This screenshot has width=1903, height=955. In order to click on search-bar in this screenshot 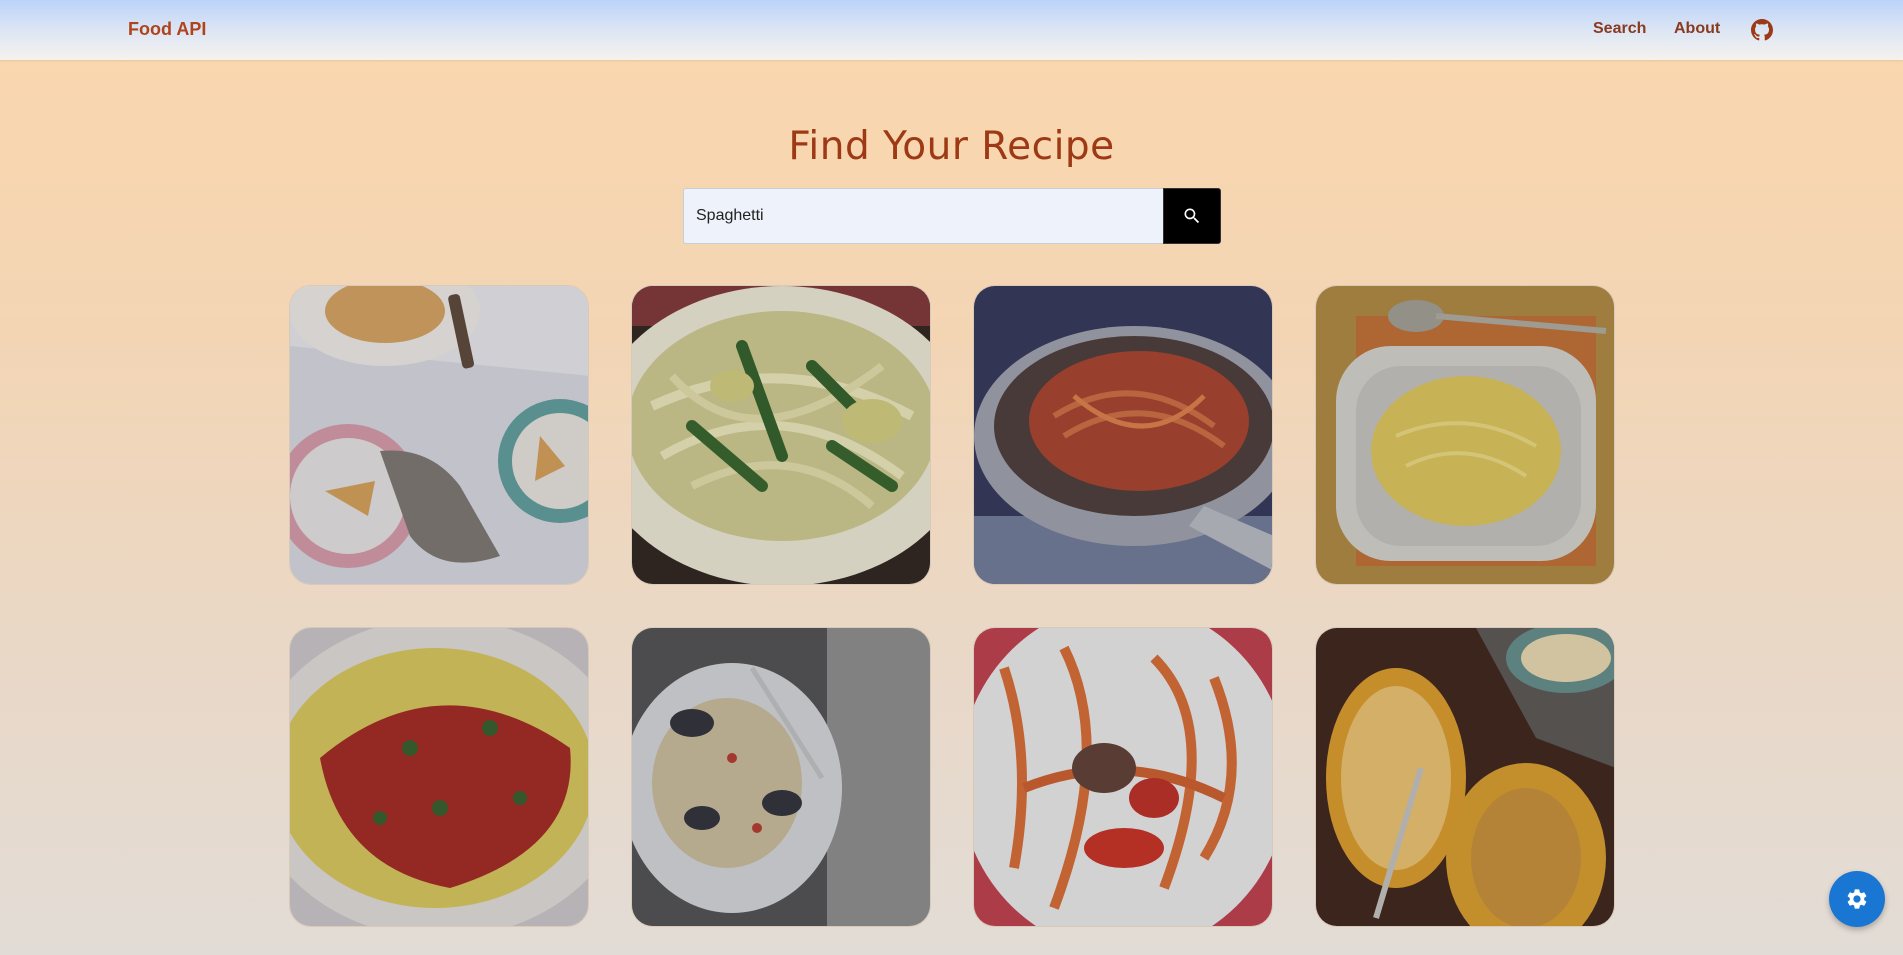, I will do `click(952, 216)`.